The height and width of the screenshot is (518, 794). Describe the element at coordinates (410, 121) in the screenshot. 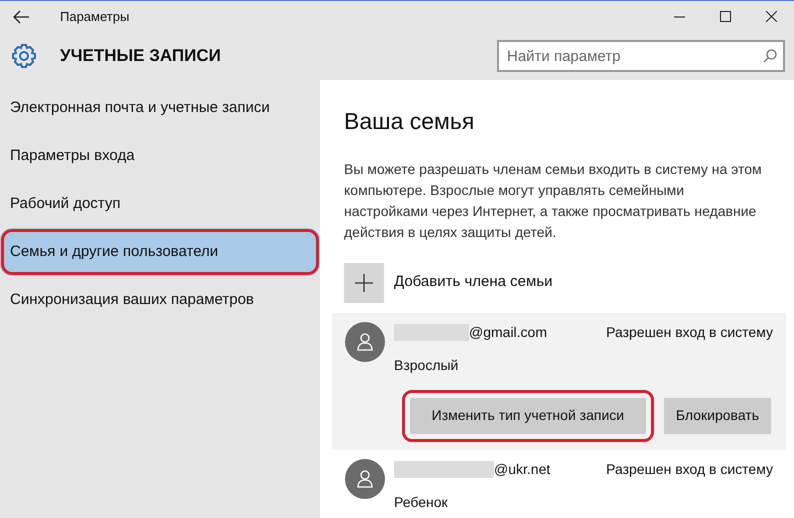

I see `section-heading: Ваша семья` at that location.